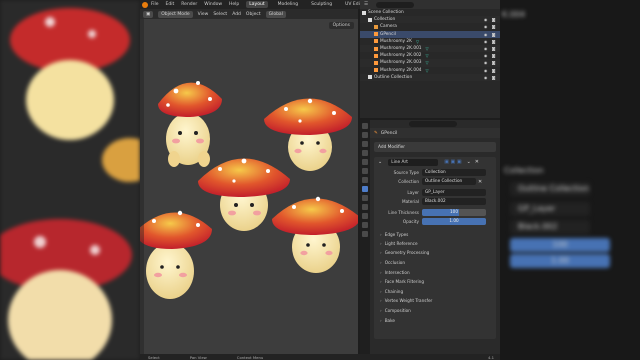 The height and width of the screenshot is (360, 640). What do you see at coordinates (430, 77) in the screenshot?
I see `outliner-row: Outline Collection ◉ ◙` at bounding box center [430, 77].